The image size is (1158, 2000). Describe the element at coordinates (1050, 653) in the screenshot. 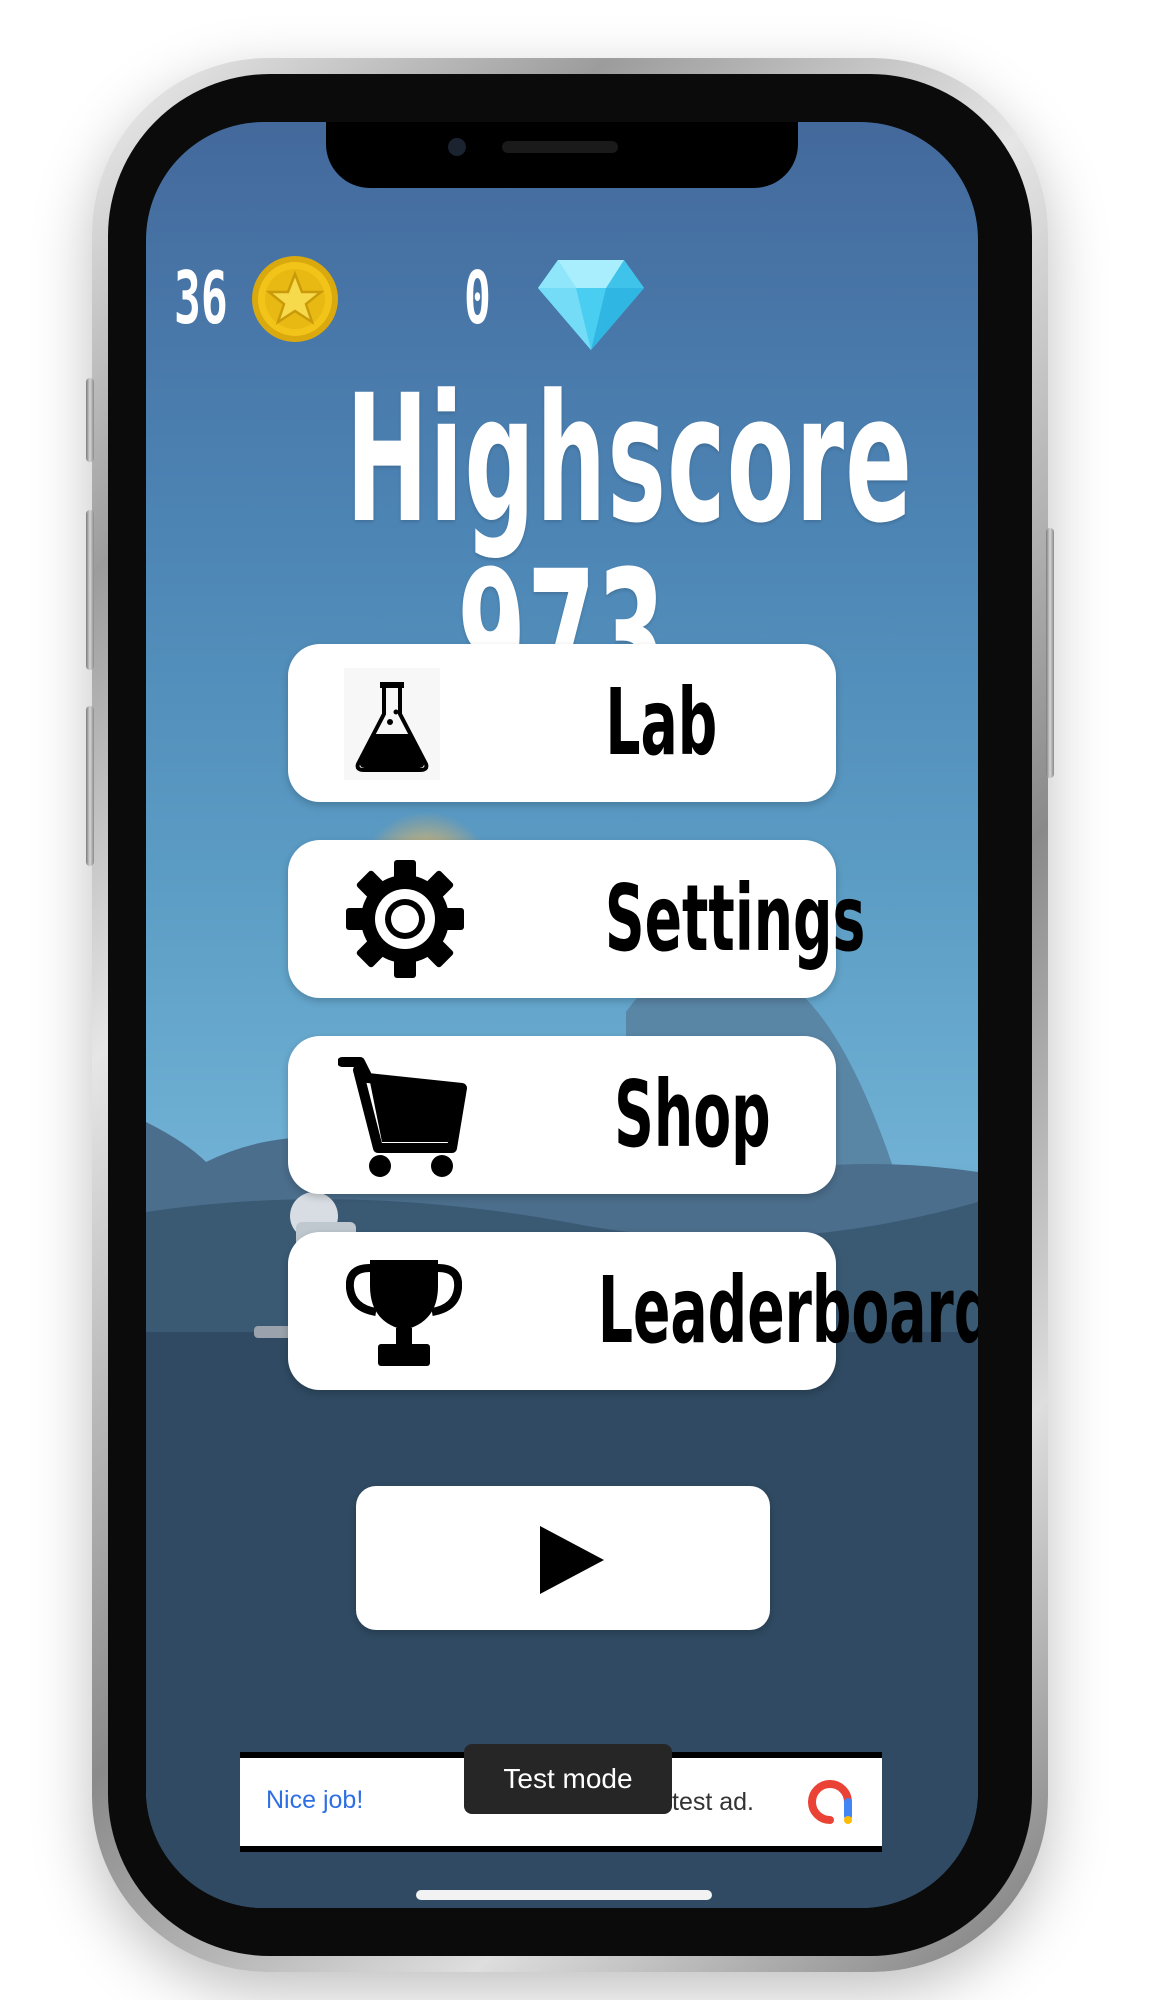

I see `power-button` at that location.